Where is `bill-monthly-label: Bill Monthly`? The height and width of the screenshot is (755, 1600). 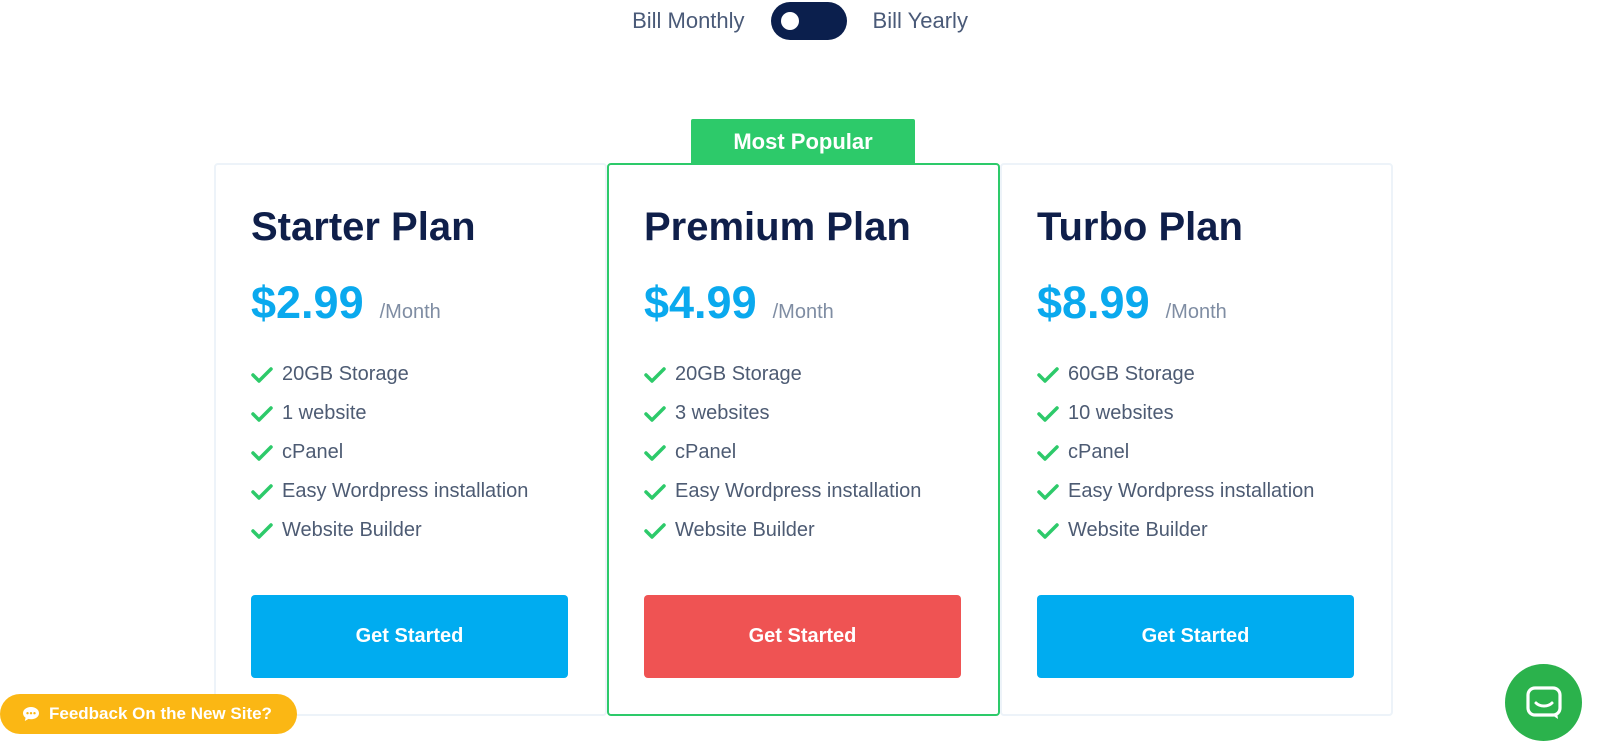
bill-monthly-label: Bill Monthly is located at coordinates (688, 21).